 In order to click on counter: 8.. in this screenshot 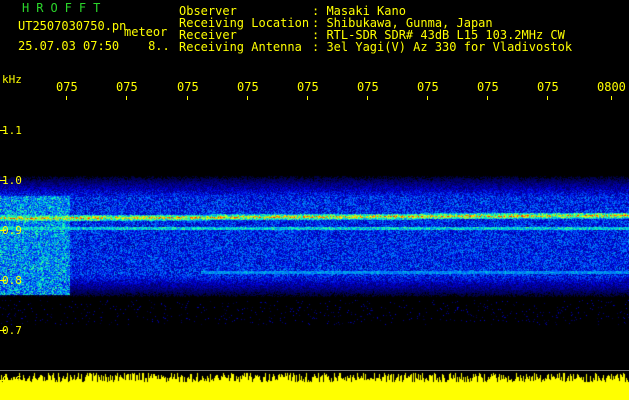, I will do `click(159, 46)`.